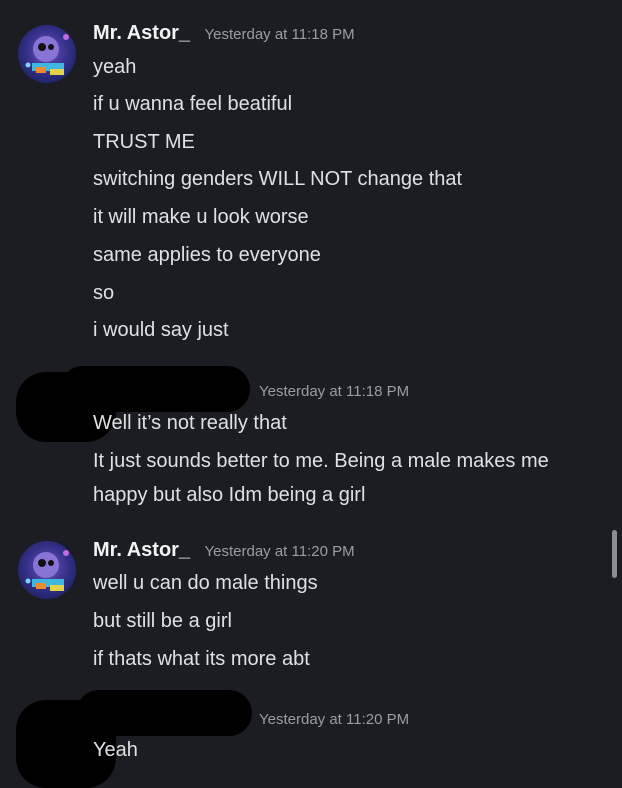 The image size is (622, 788). I want to click on scrollbar, so click(614, 554).